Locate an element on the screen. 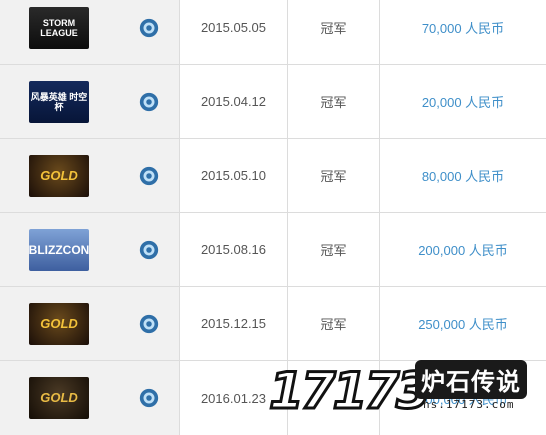 This screenshot has width=546, height=435. prize-amount: 250,000 人民币 is located at coordinates (463, 323).